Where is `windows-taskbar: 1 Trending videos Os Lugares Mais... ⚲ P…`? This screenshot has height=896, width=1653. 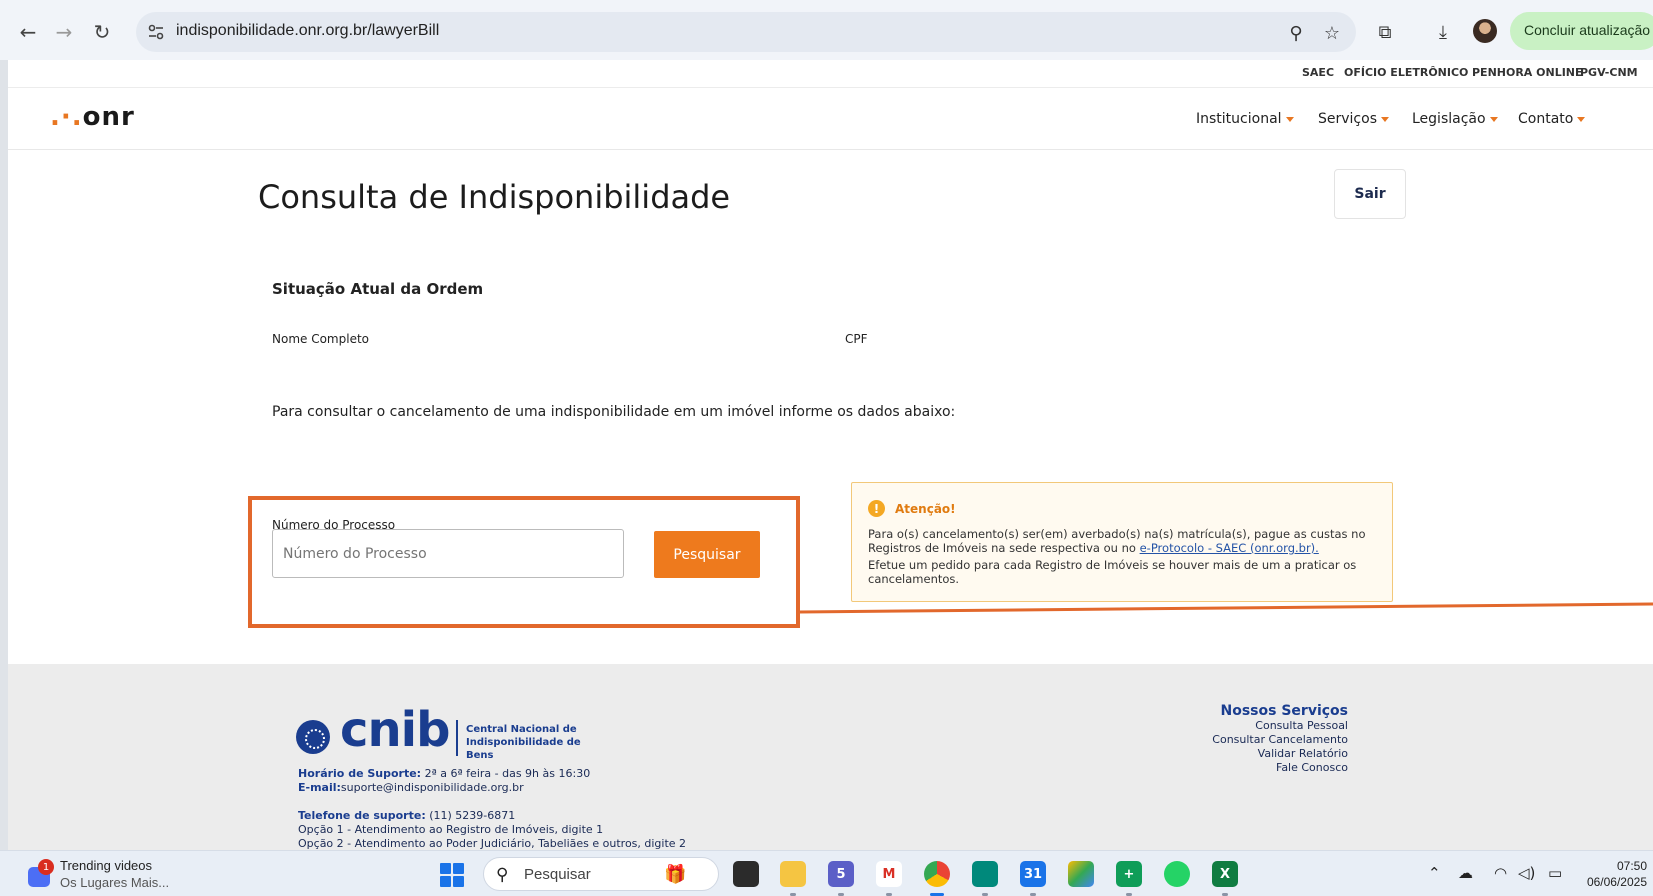
windows-taskbar: 1 Trending videos Os Lugares Mais... ⚲ P… is located at coordinates (826, 873).